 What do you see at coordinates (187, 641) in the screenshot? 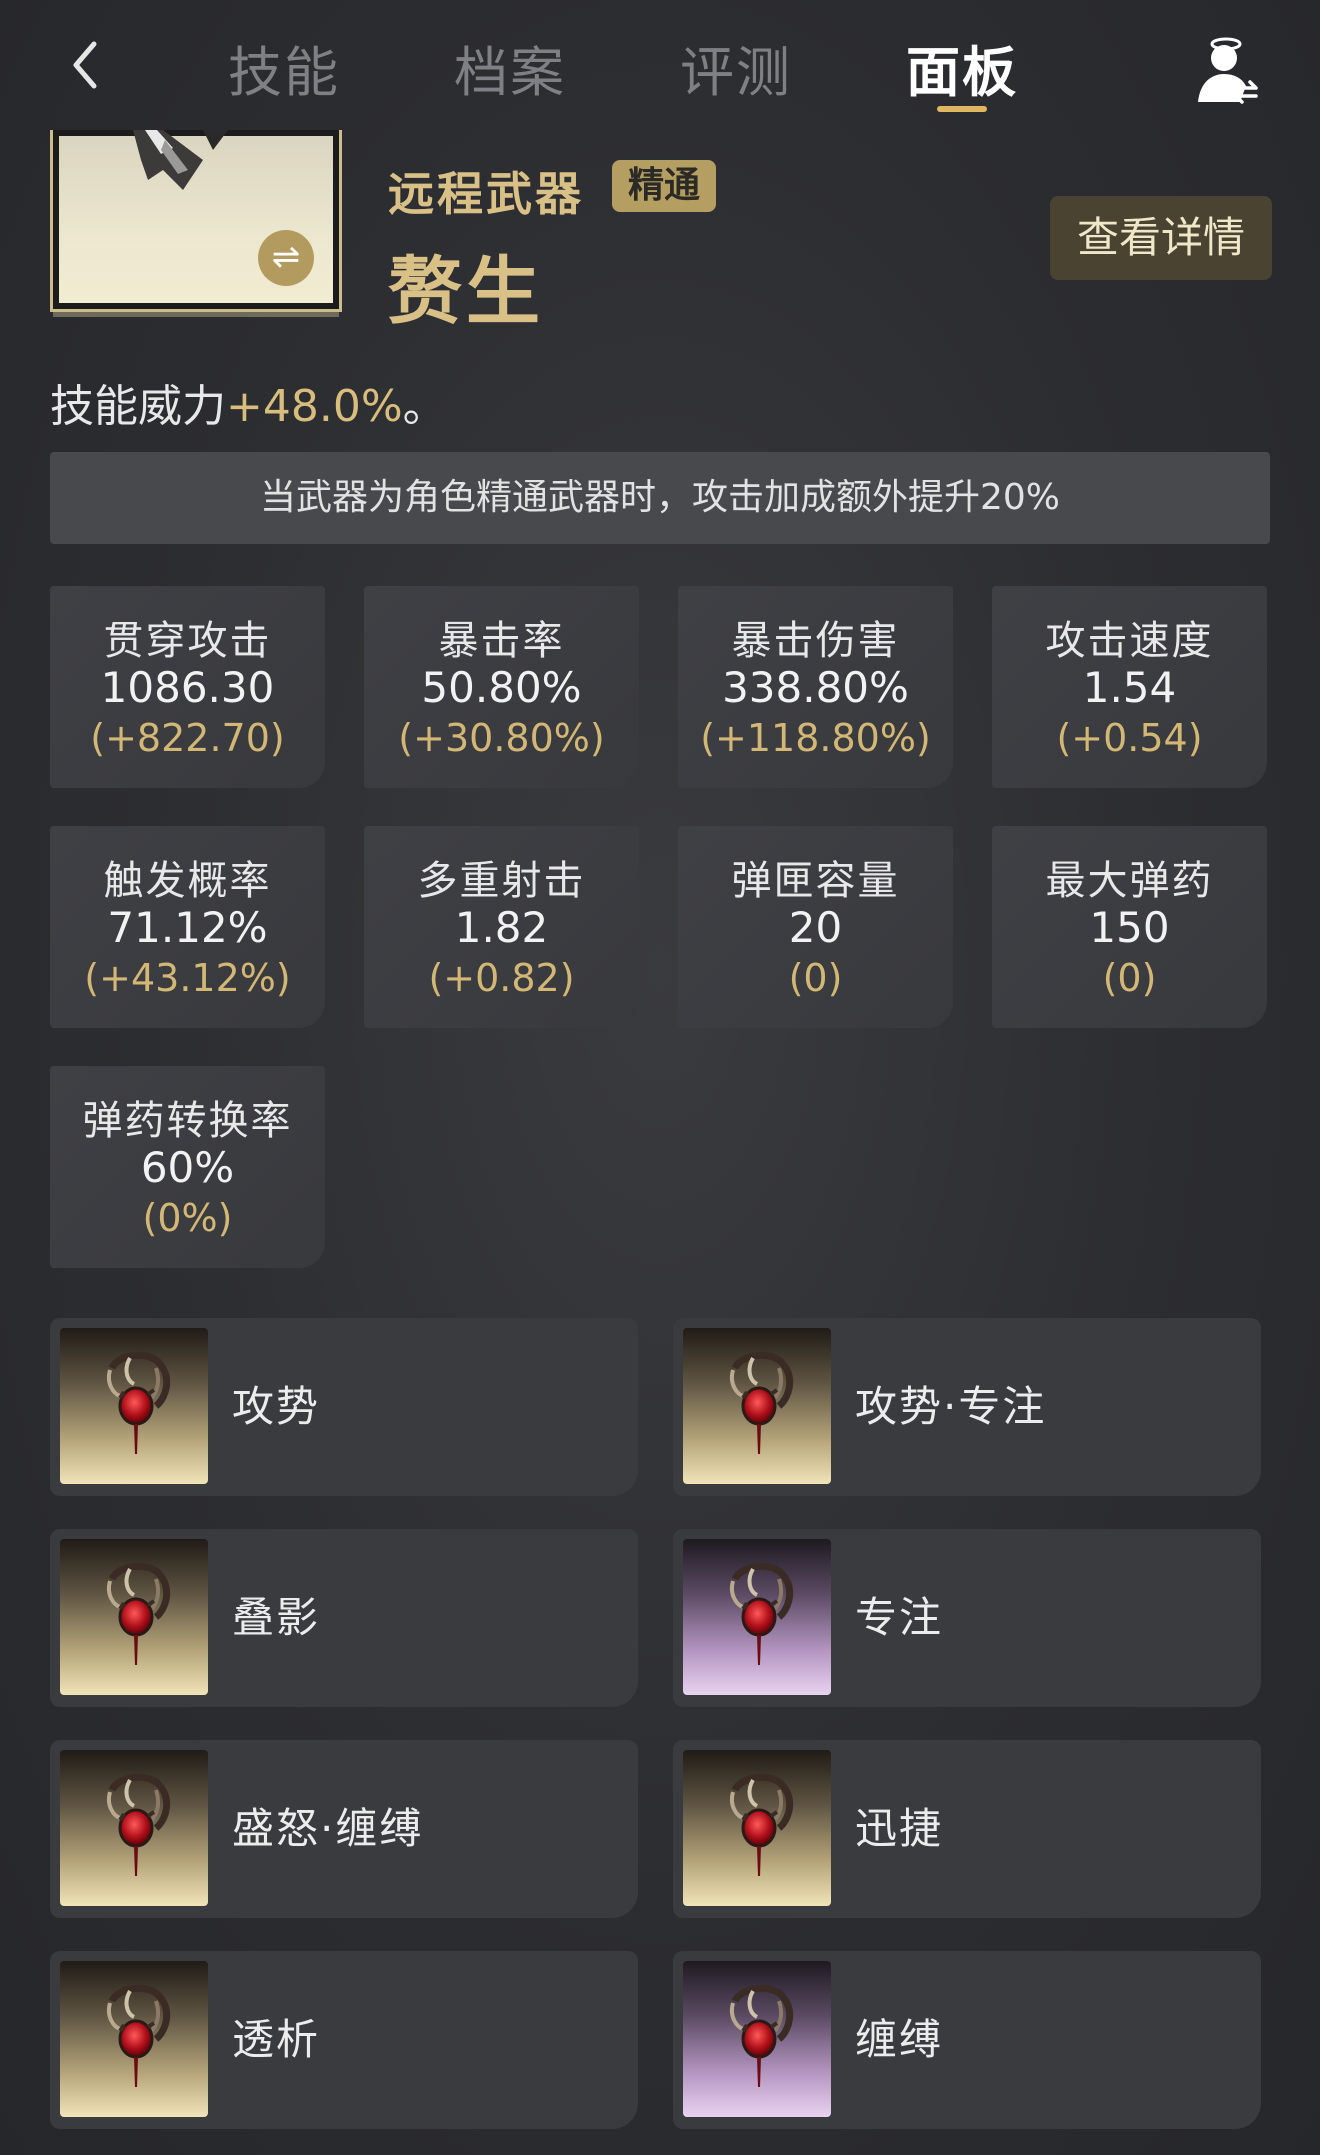
I see `stat-label: 贯穿攻击` at bounding box center [187, 641].